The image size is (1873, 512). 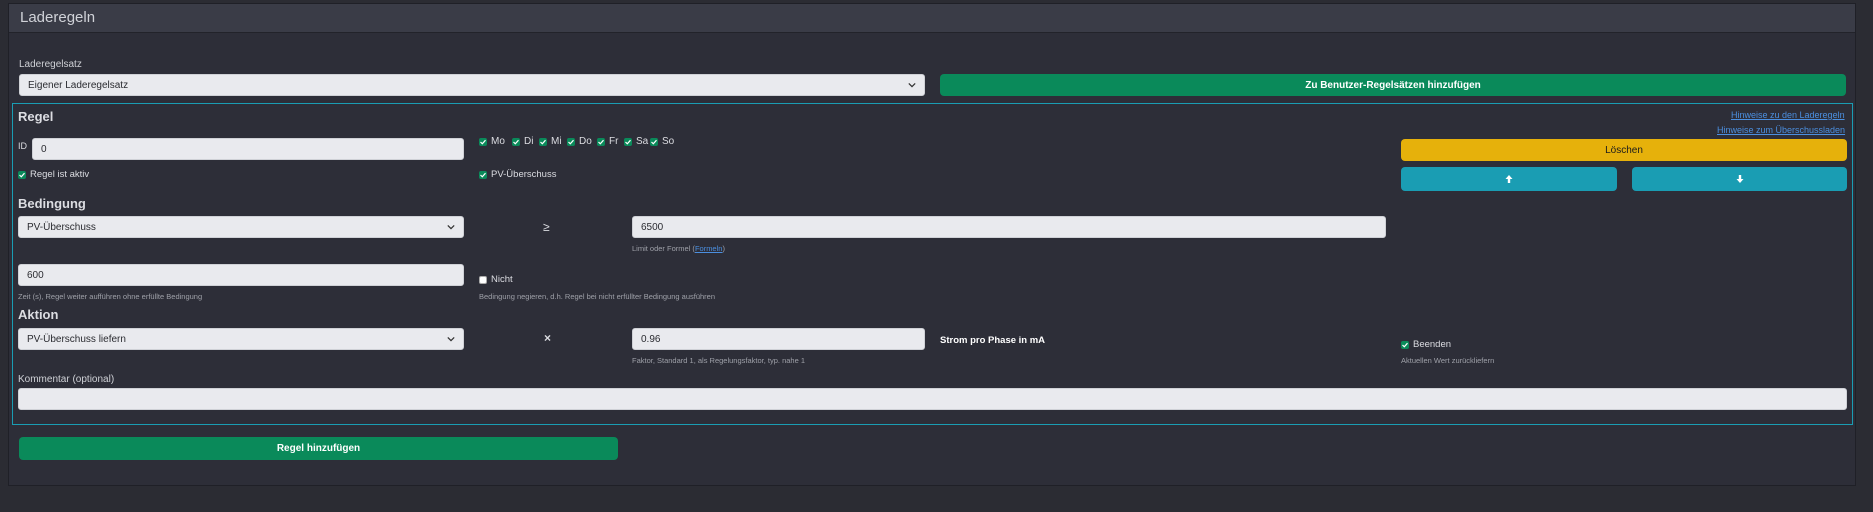 What do you see at coordinates (524, 174) in the screenshot?
I see `pv-surplus-label: PV-Überschuss` at bounding box center [524, 174].